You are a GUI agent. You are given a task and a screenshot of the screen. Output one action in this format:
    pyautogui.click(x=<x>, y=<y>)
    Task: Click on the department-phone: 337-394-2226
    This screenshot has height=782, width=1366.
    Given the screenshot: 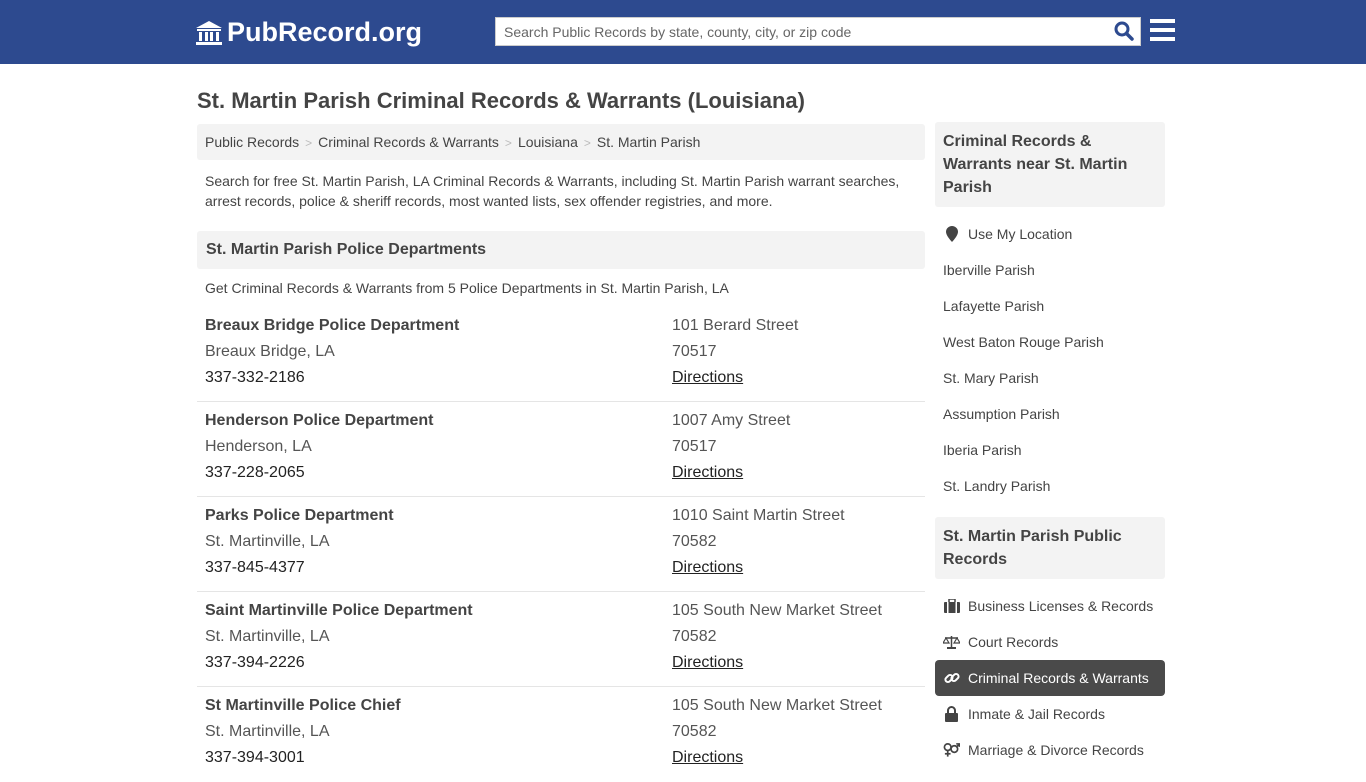 What is the action you would take?
    pyautogui.click(x=438, y=663)
    